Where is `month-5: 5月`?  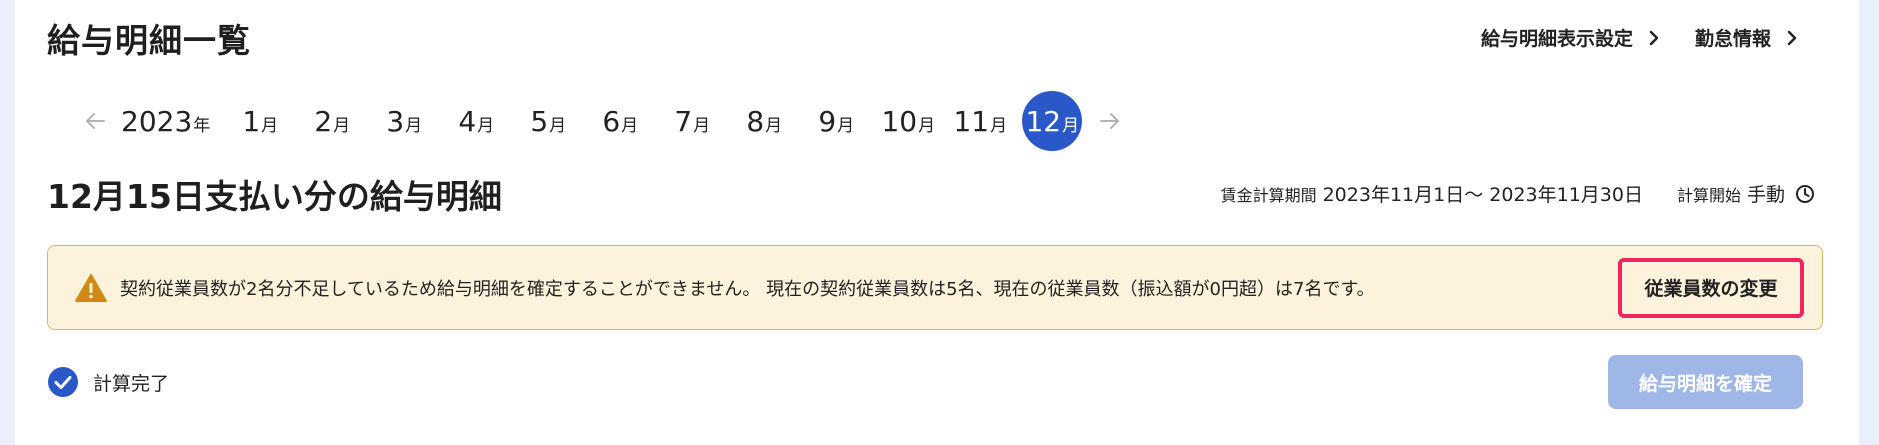 month-5: 5月 is located at coordinates (548, 121).